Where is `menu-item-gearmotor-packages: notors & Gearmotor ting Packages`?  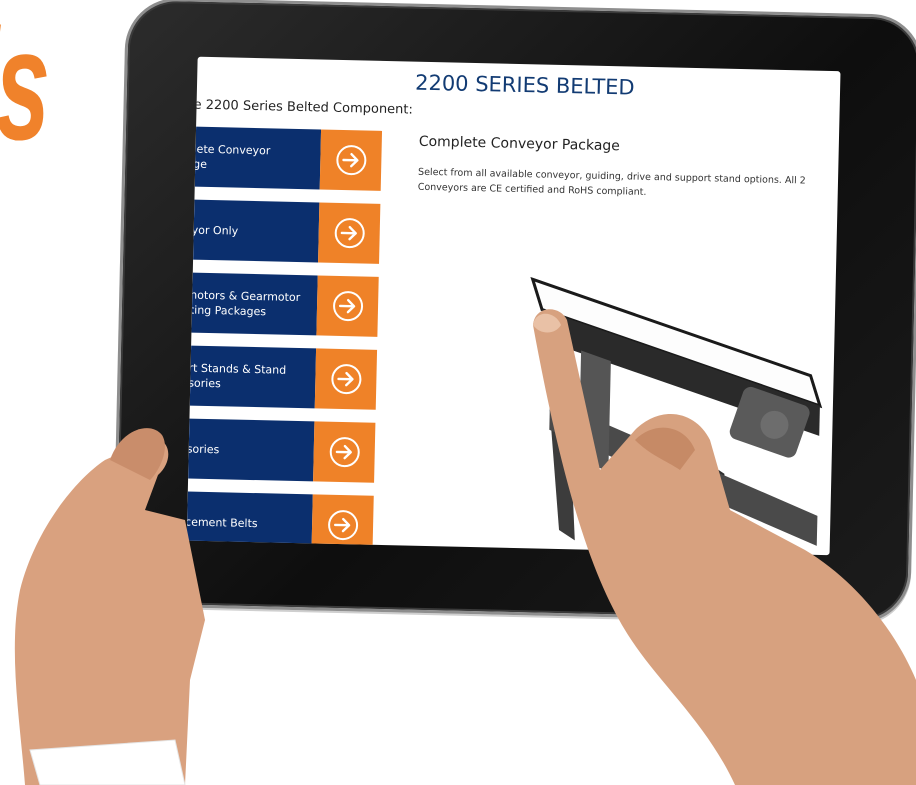 menu-item-gearmotor-packages: notors & Gearmotor ting Packages is located at coordinates (285, 304).